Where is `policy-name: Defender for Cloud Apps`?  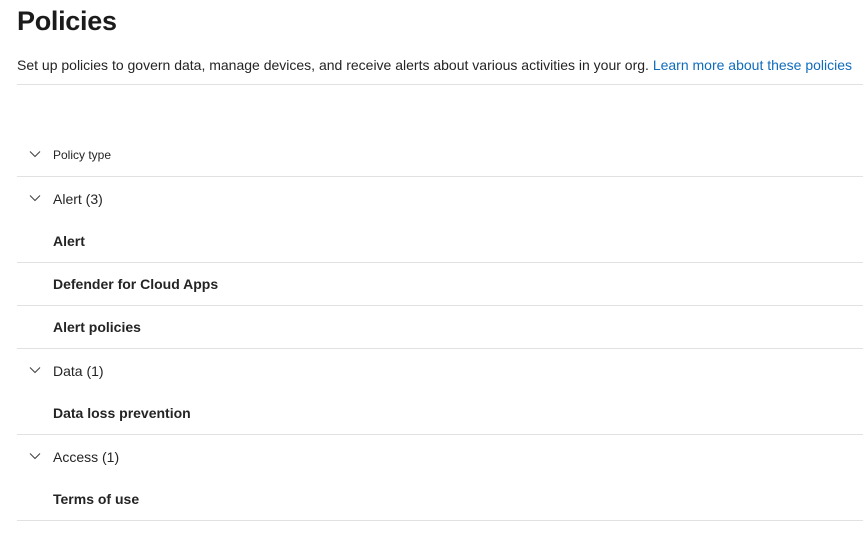
policy-name: Defender for Cloud Apps is located at coordinates (136, 284).